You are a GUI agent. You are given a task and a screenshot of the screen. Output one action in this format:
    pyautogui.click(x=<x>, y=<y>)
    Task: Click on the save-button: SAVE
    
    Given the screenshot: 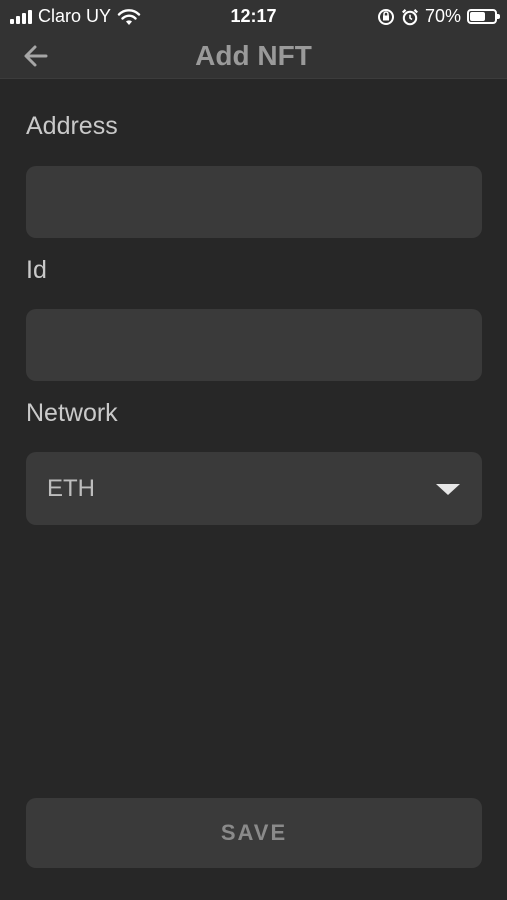 What is the action you would take?
    pyautogui.click(x=254, y=833)
    